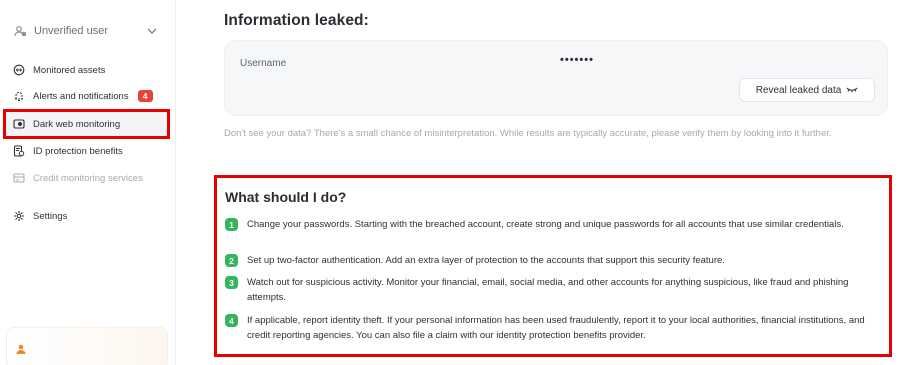  What do you see at coordinates (852, 90) in the screenshot?
I see `eye-closed-icon` at bounding box center [852, 90].